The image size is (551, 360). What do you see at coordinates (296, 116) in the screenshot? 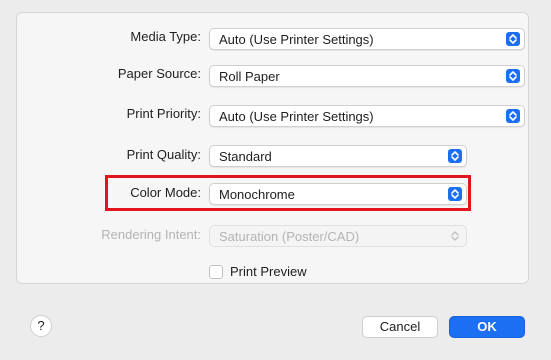
I see `print-priority-value: Auto (Use Printer Settings)` at bounding box center [296, 116].